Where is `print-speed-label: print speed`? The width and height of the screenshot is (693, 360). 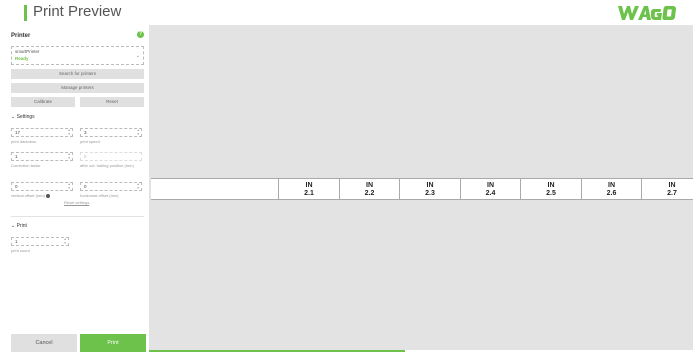 print-speed-label: print speed is located at coordinates (90, 141).